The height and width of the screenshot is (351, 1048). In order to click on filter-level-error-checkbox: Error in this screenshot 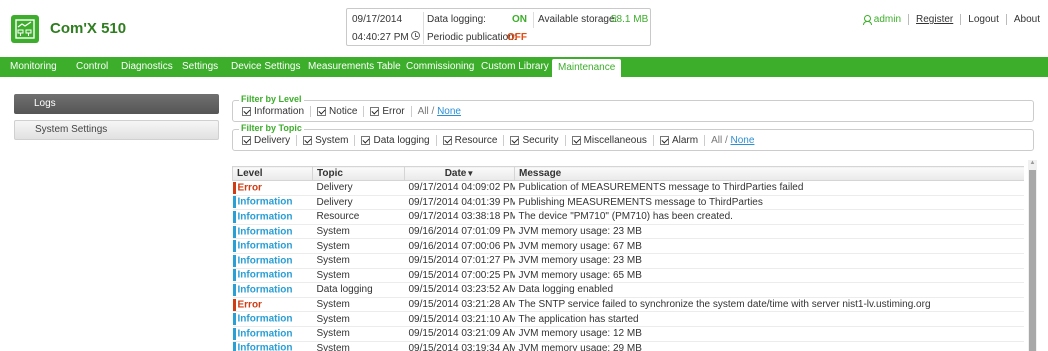, I will do `click(387, 111)`.